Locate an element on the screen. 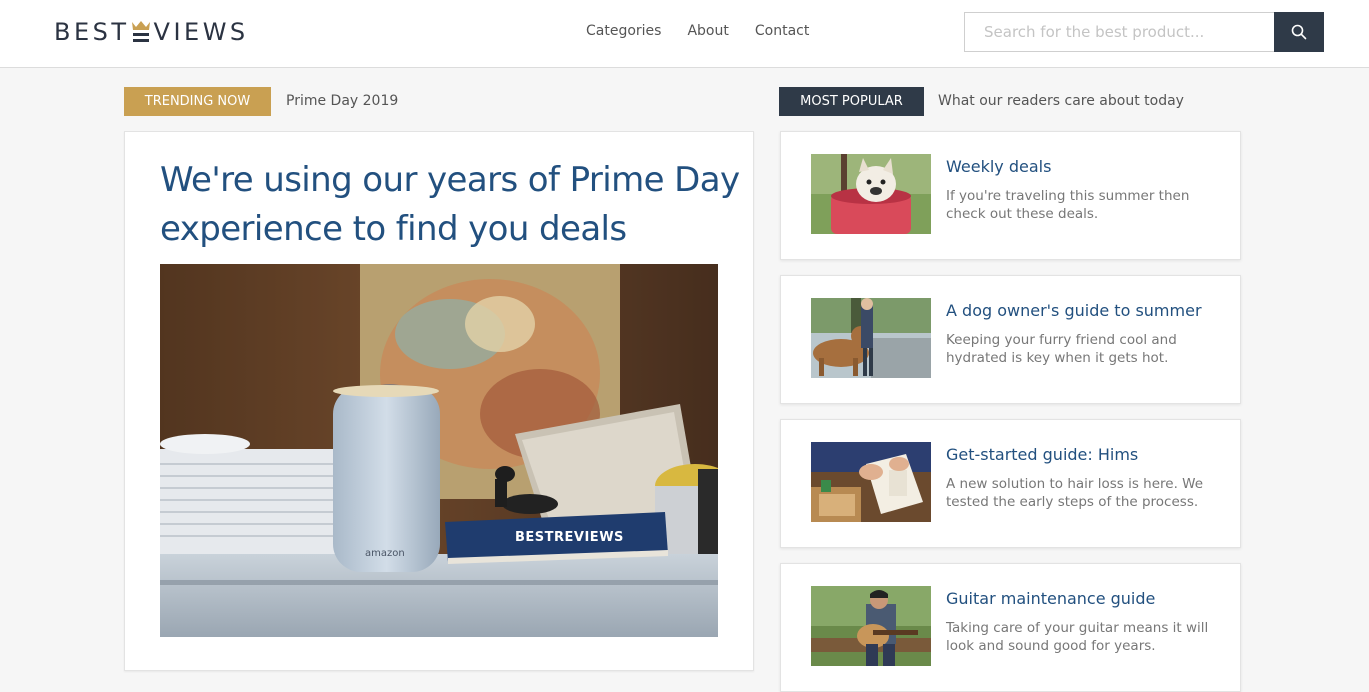  search-icon is located at coordinates (1299, 32).